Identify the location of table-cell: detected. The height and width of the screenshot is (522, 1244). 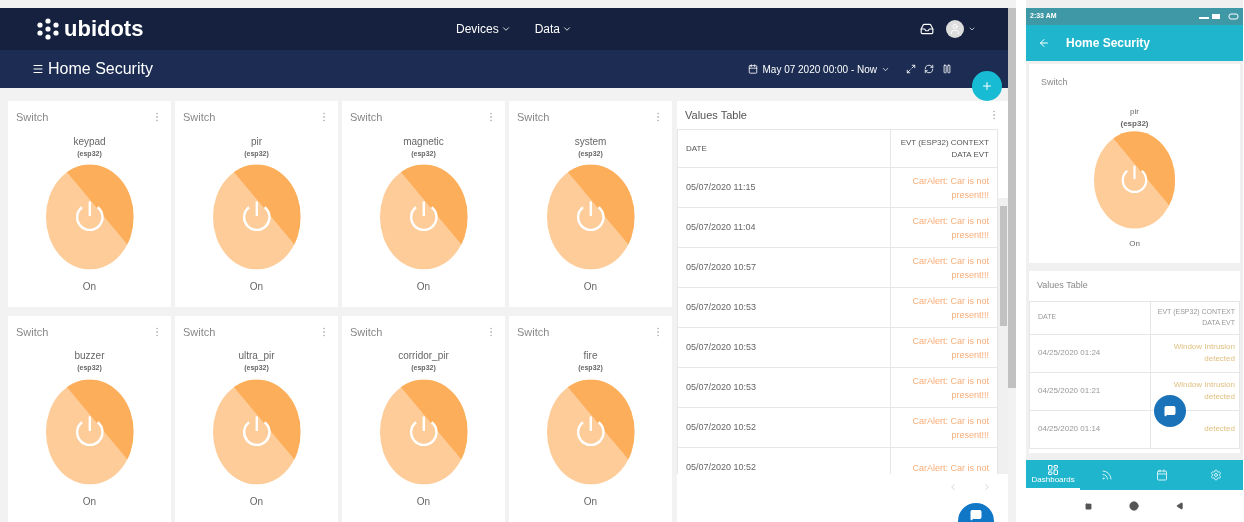
(1219, 429).